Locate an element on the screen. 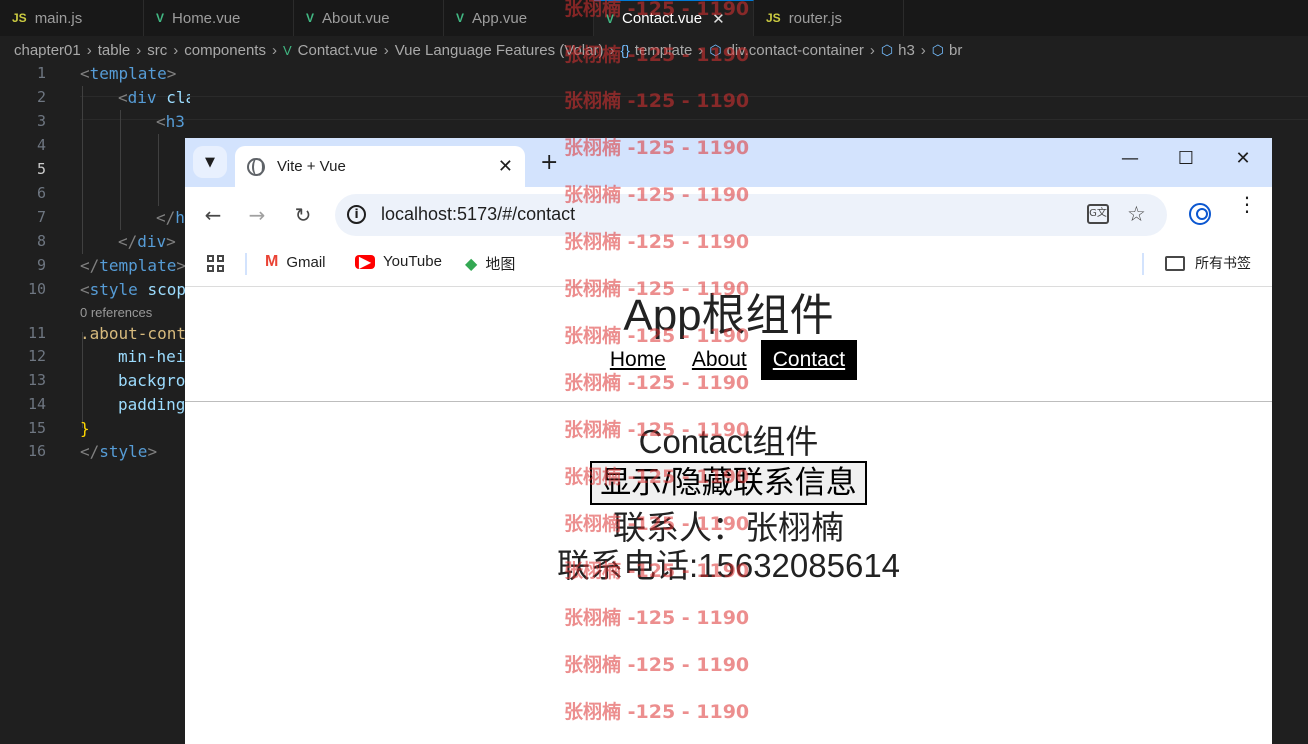 The width and height of the screenshot is (1308, 744). all-bookmarks-label: 所有书签 is located at coordinates (1223, 263).